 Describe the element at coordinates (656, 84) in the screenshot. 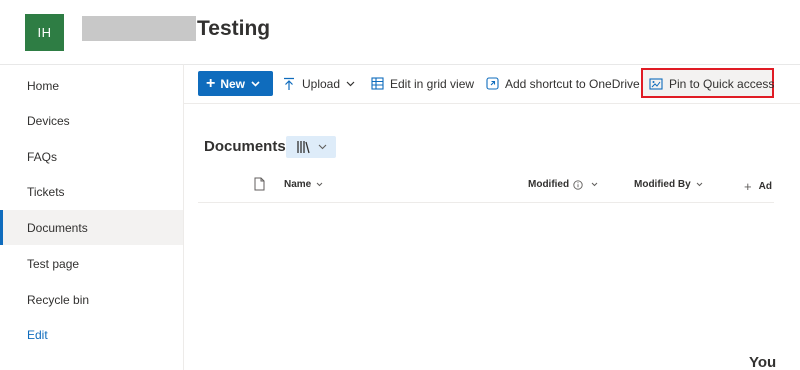

I see `pin-icon` at that location.